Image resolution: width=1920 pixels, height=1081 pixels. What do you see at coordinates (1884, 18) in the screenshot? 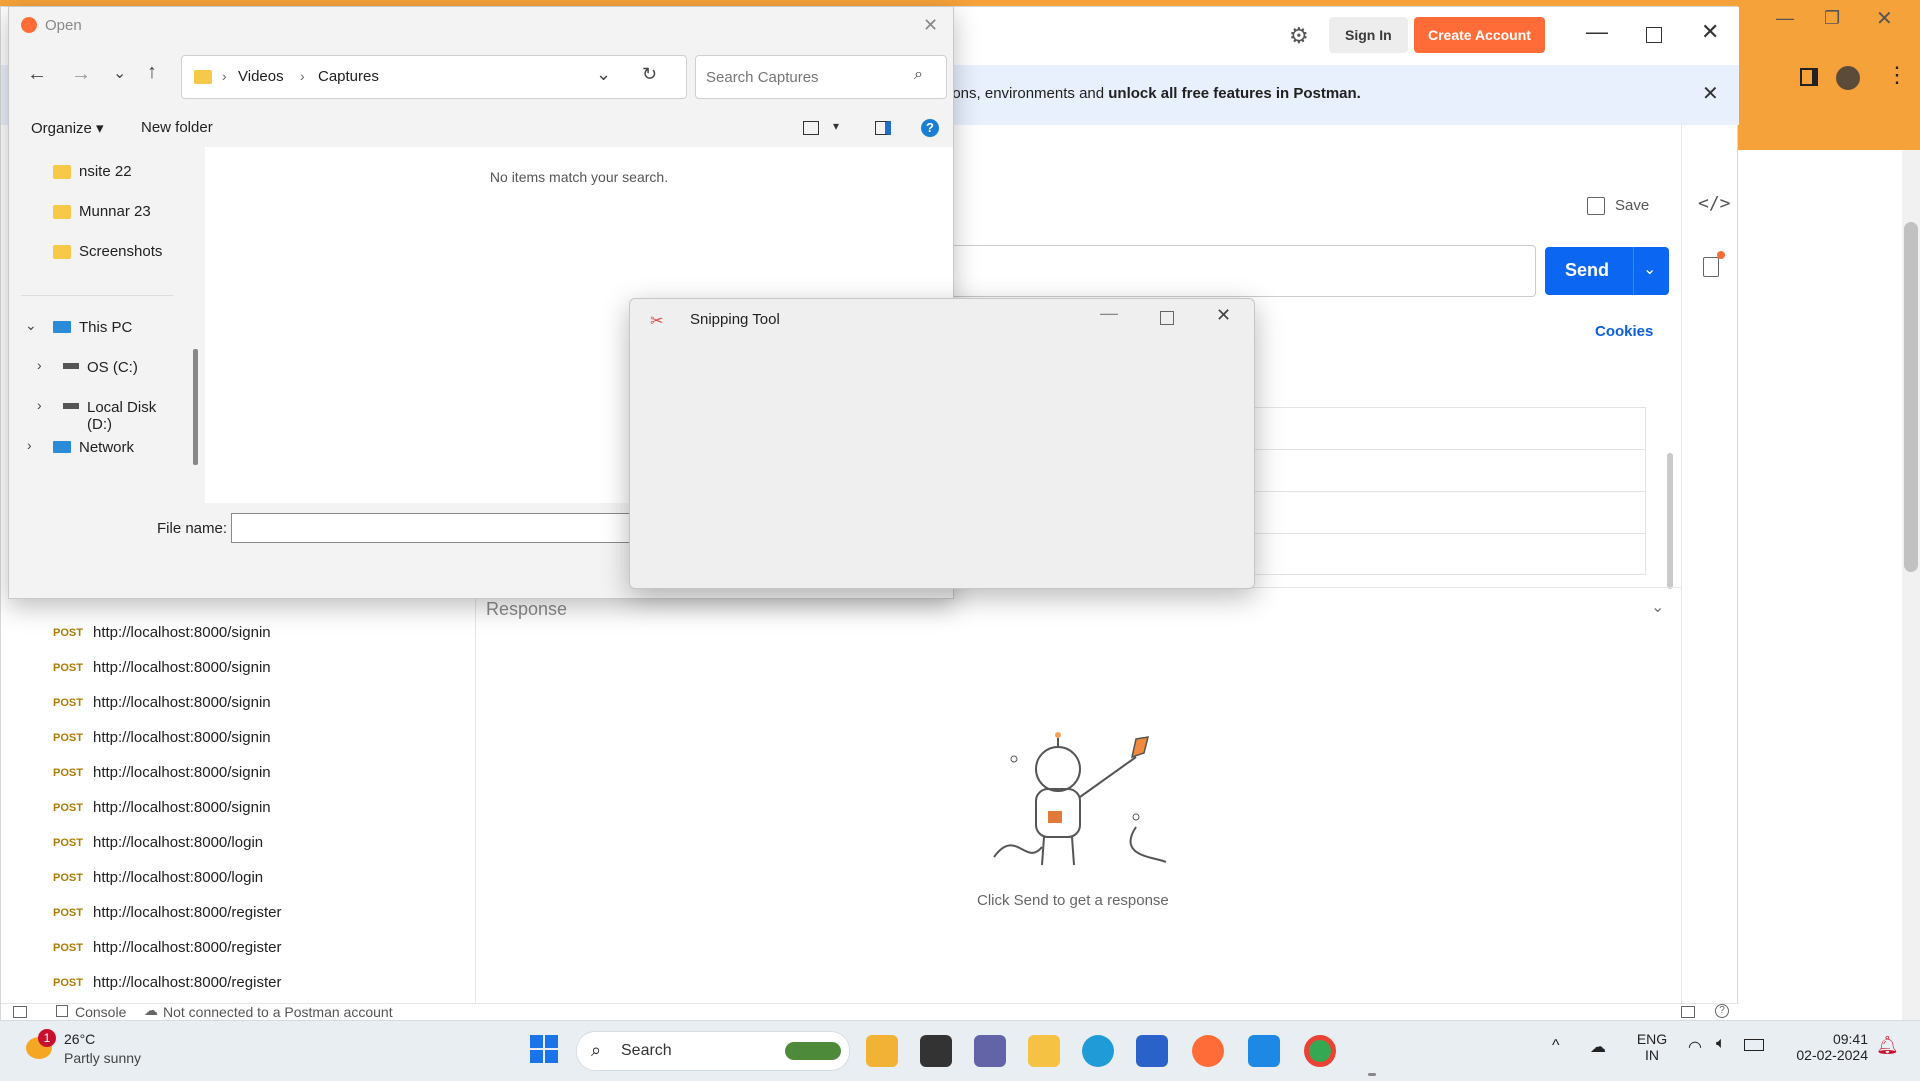
I see `browser-close-icon: ✕` at bounding box center [1884, 18].